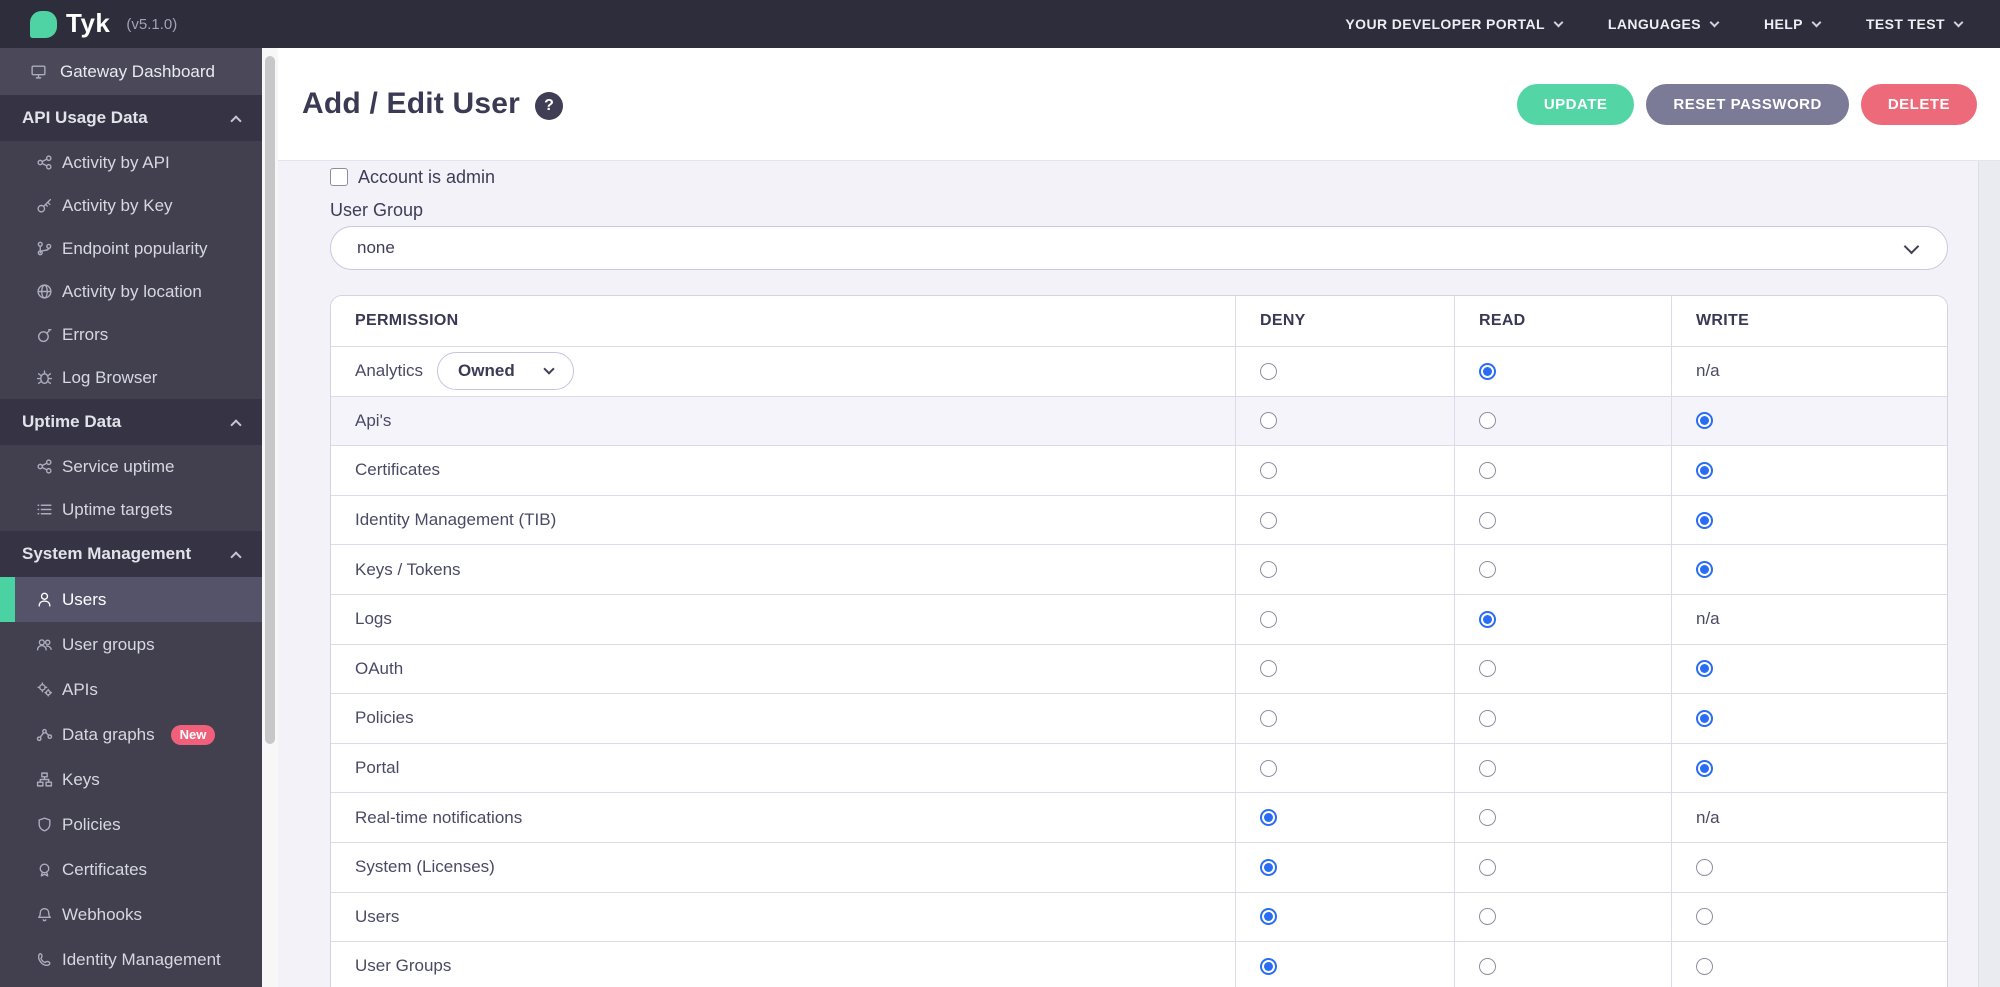 This screenshot has width=2000, height=987. What do you see at coordinates (44, 689) in the screenshot?
I see `gears-icon` at bounding box center [44, 689].